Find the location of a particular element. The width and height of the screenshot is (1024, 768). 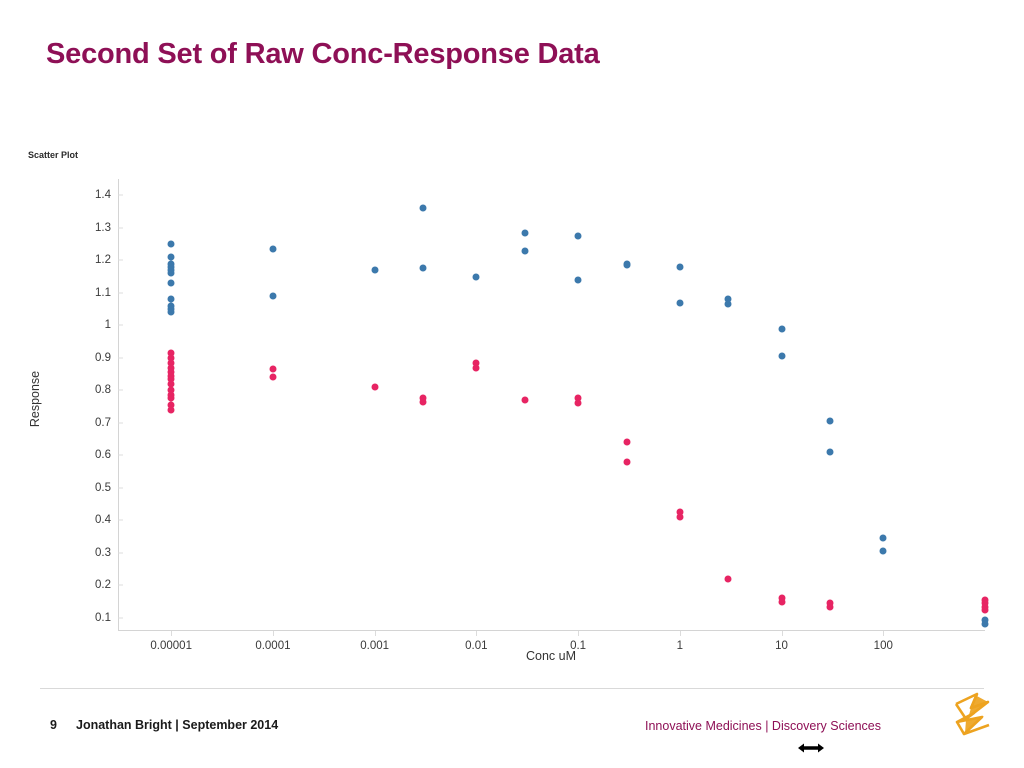

x-tick-label: 100 is located at coordinates (883, 646).